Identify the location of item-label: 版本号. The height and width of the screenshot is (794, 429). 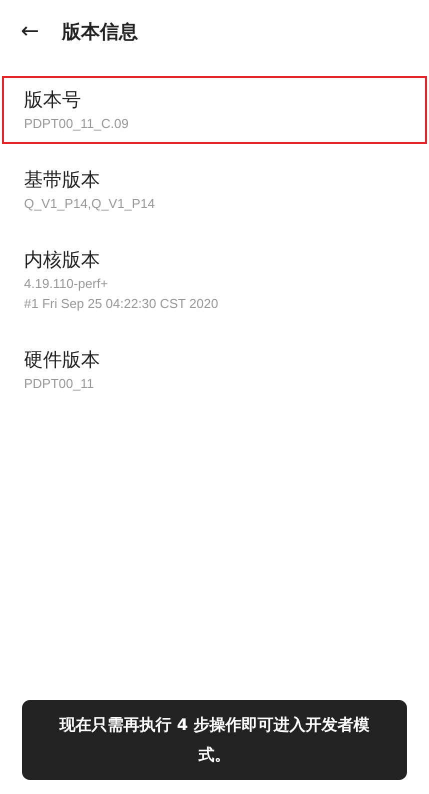
(53, 100).